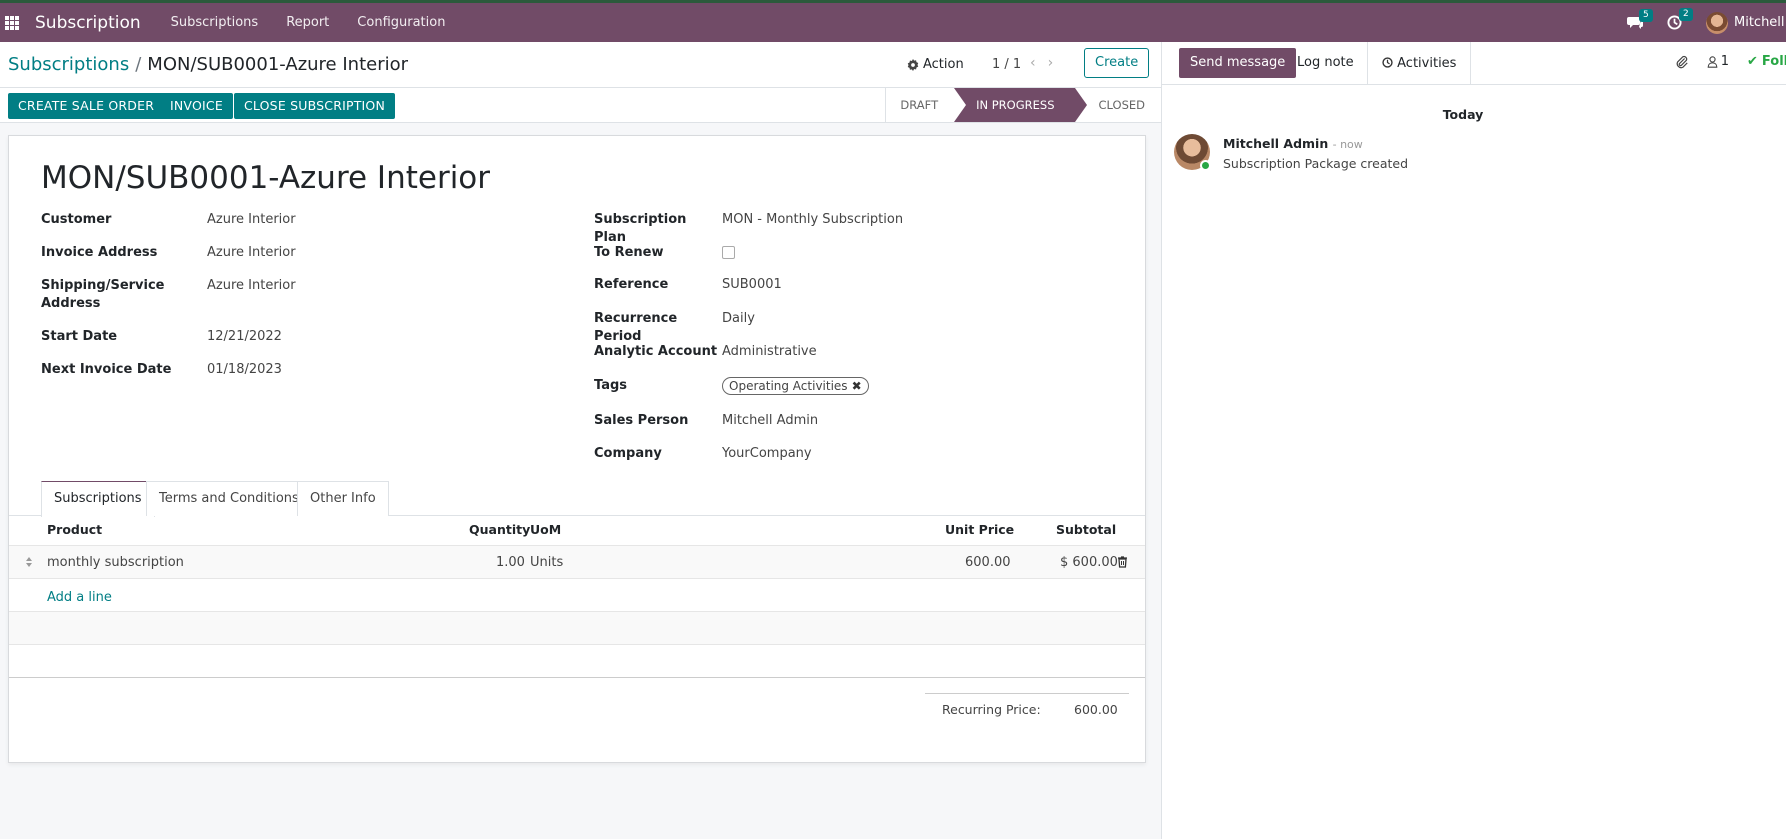  Describe the element at coordinates (251, 295) in the screenshot. I see `shipping-address-field: Azure Interior` at that location.